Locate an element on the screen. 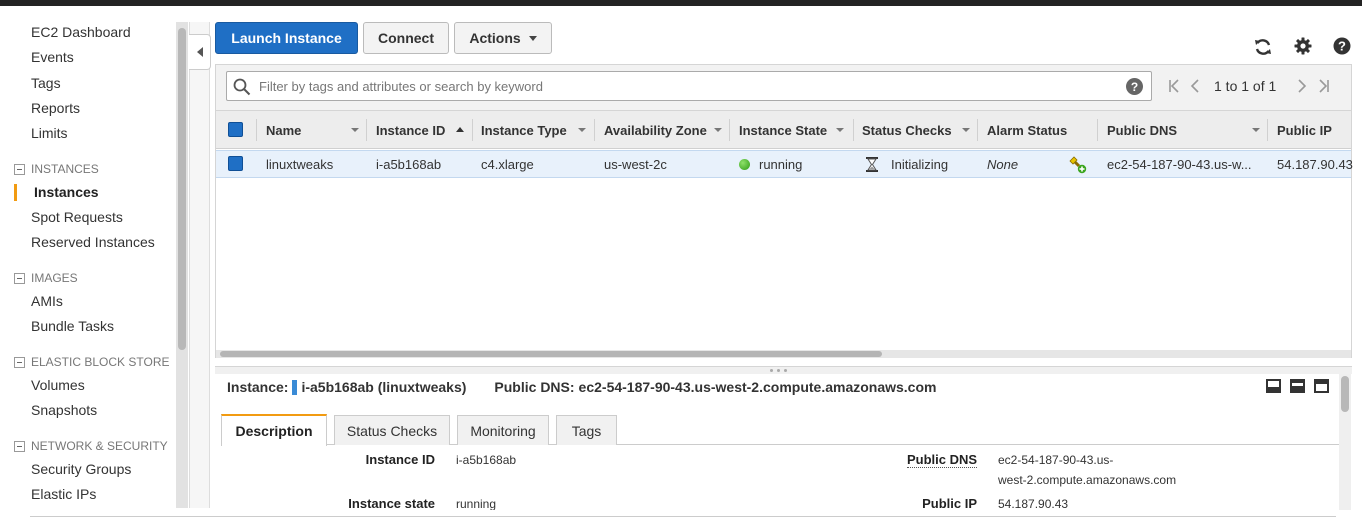 The image size is (1362, 526). sidebar-item-events: Events is located at coordinates (52, 57).